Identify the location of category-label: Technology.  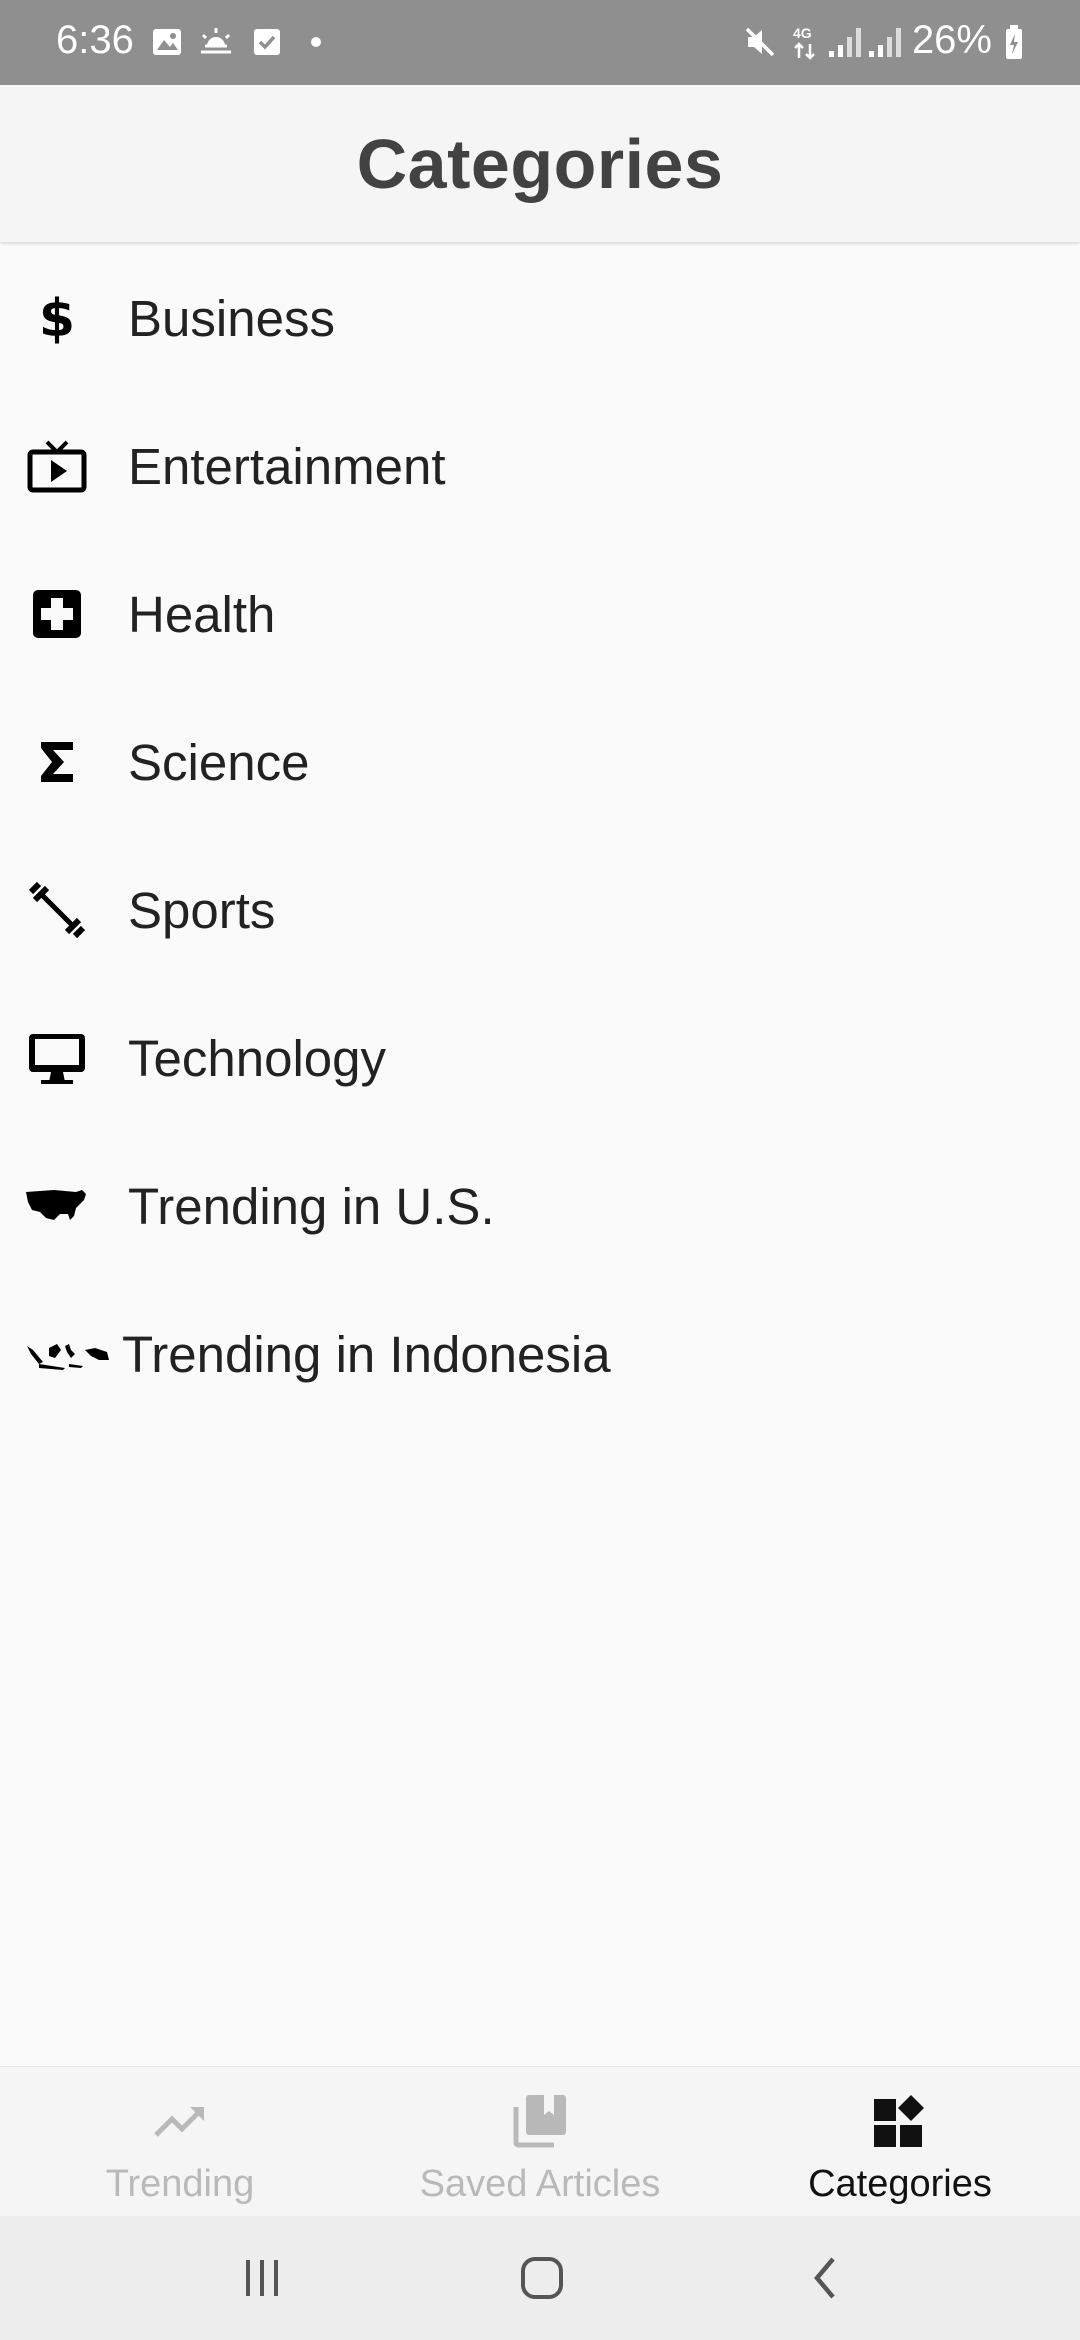
(257, 1058).